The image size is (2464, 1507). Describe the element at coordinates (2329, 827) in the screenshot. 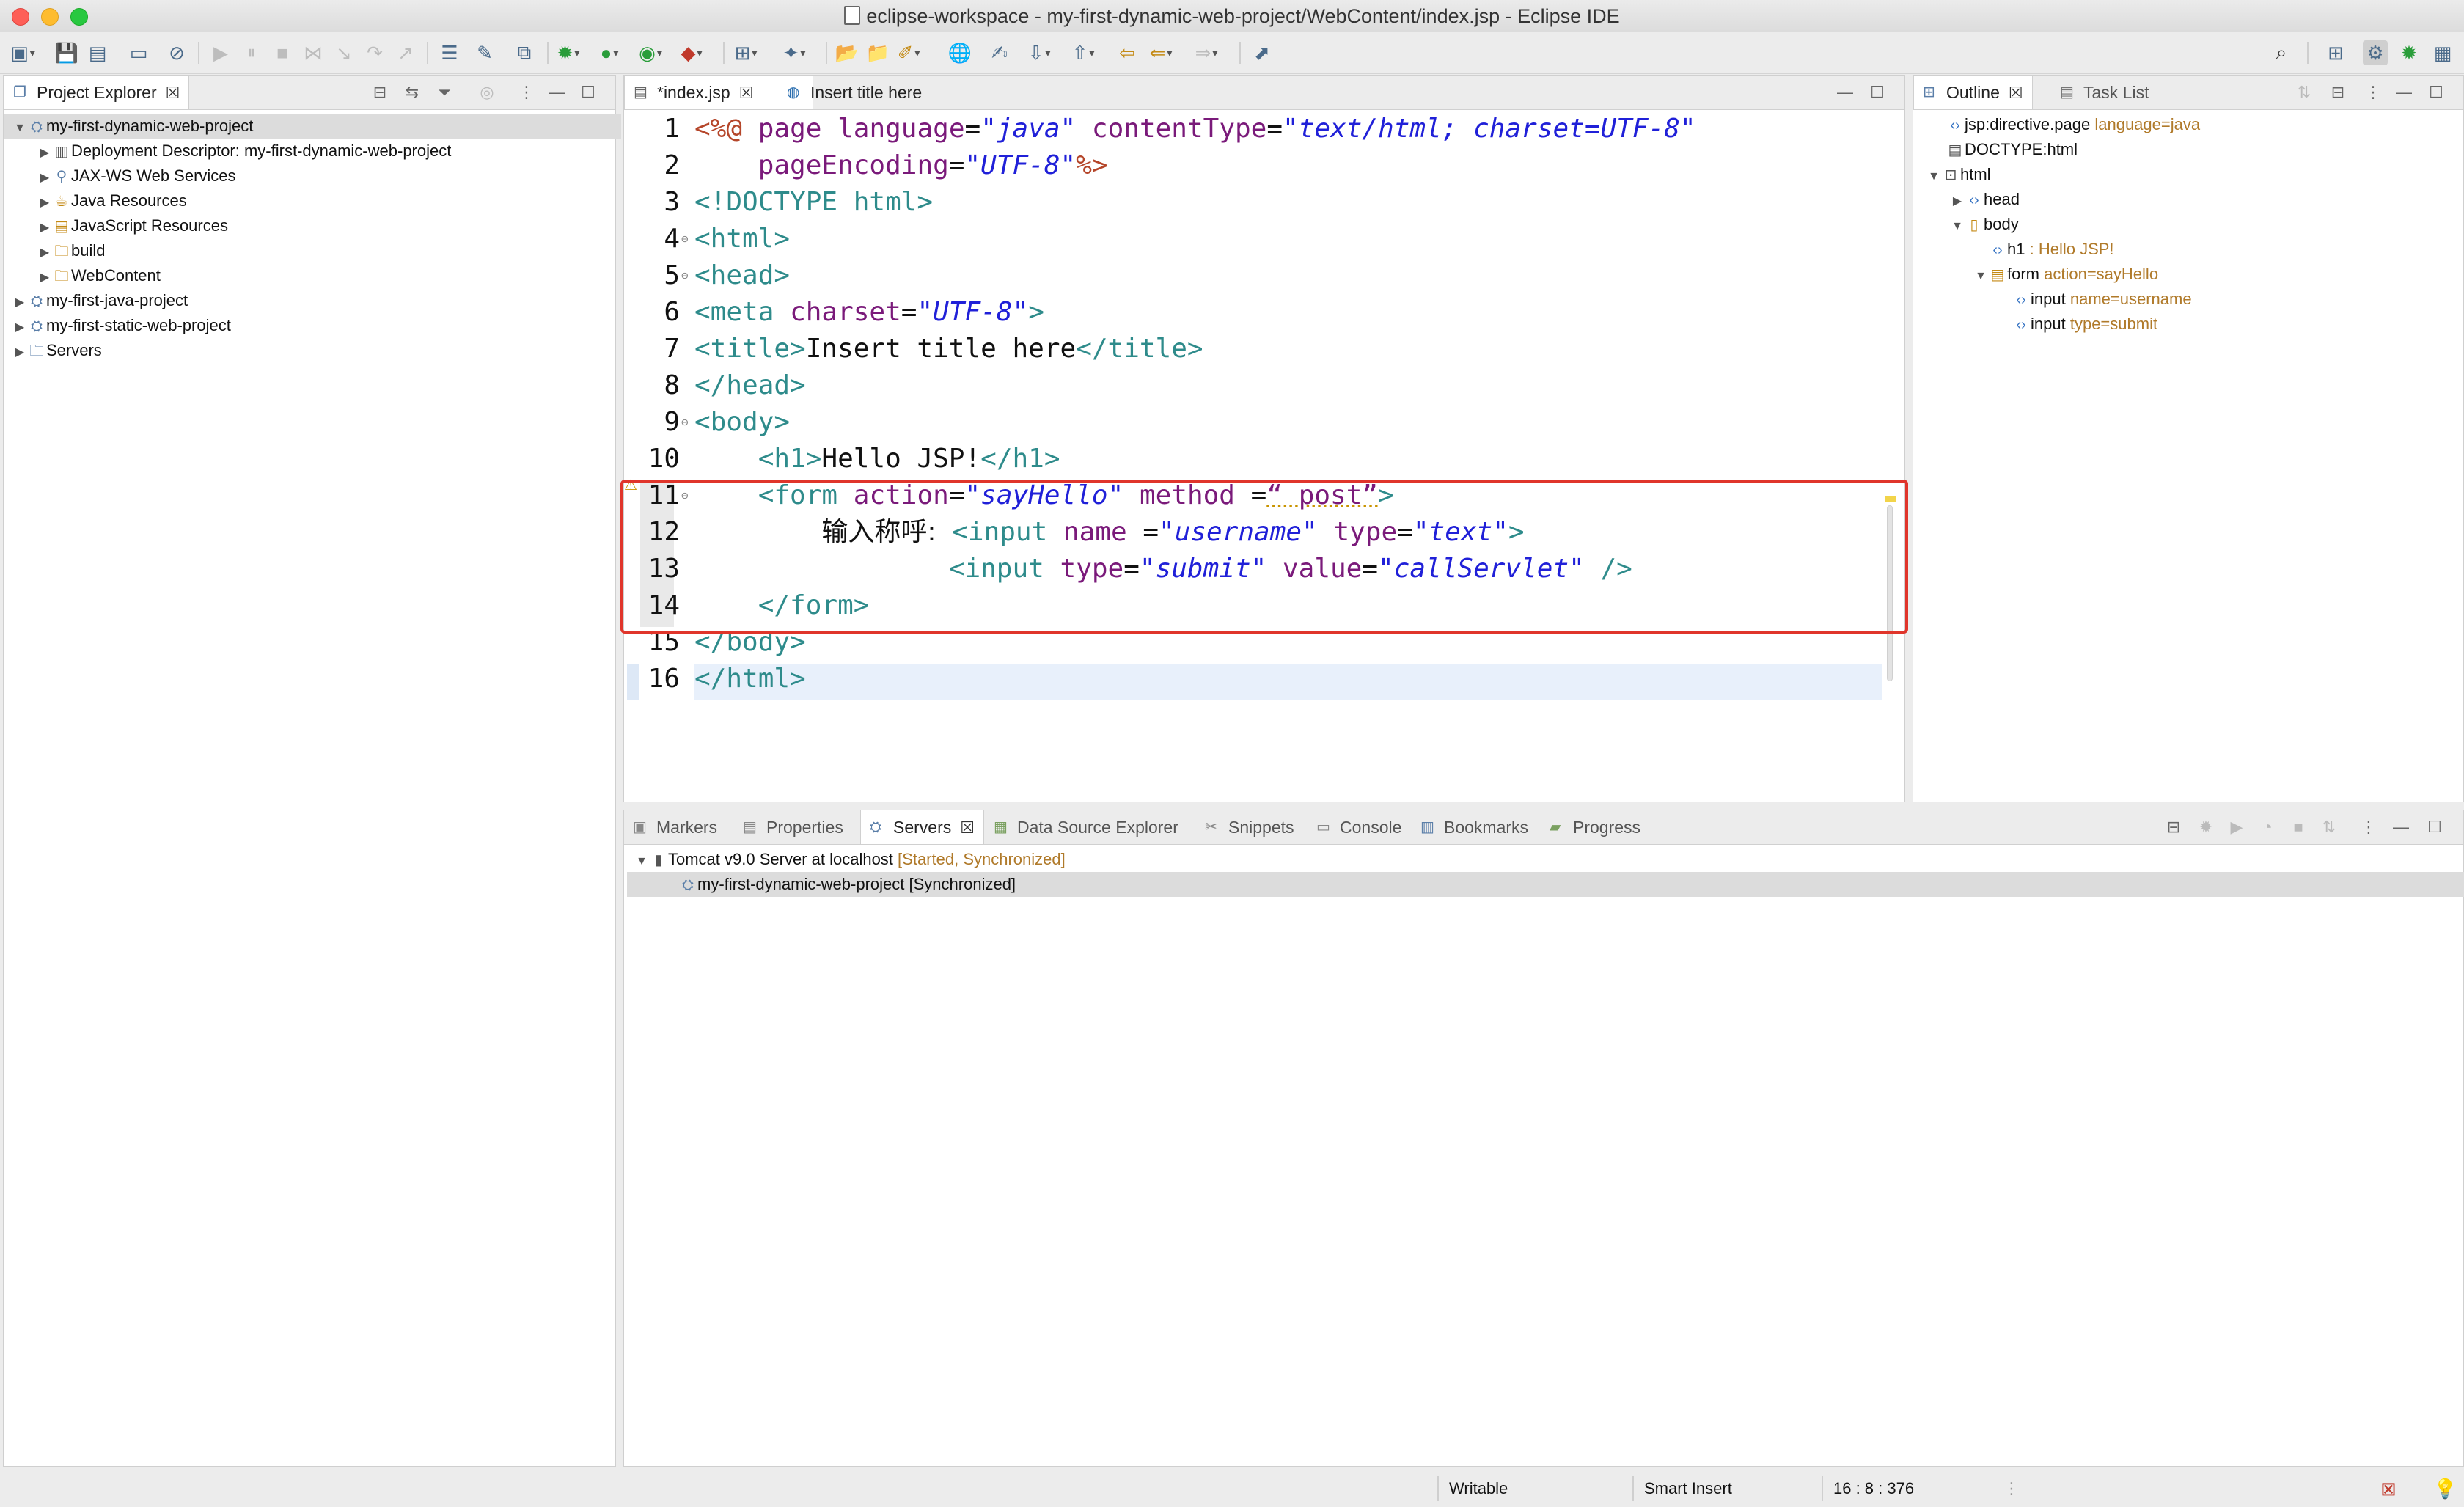

I see `publish-icon: ⇅` at that location.